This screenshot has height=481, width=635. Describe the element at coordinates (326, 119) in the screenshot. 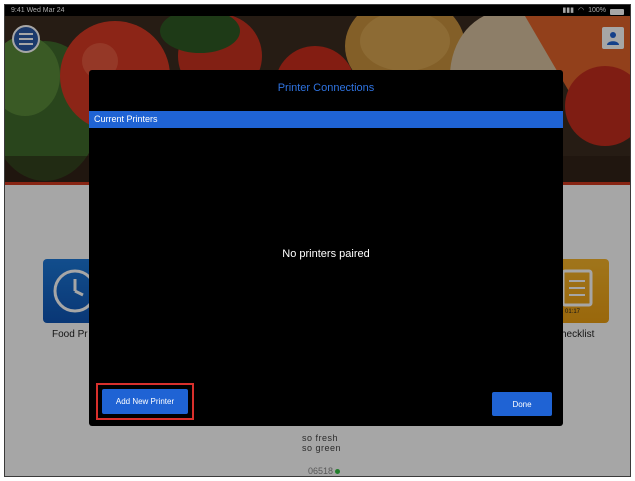

I see `current-printers-header: Current Printers` at that location.